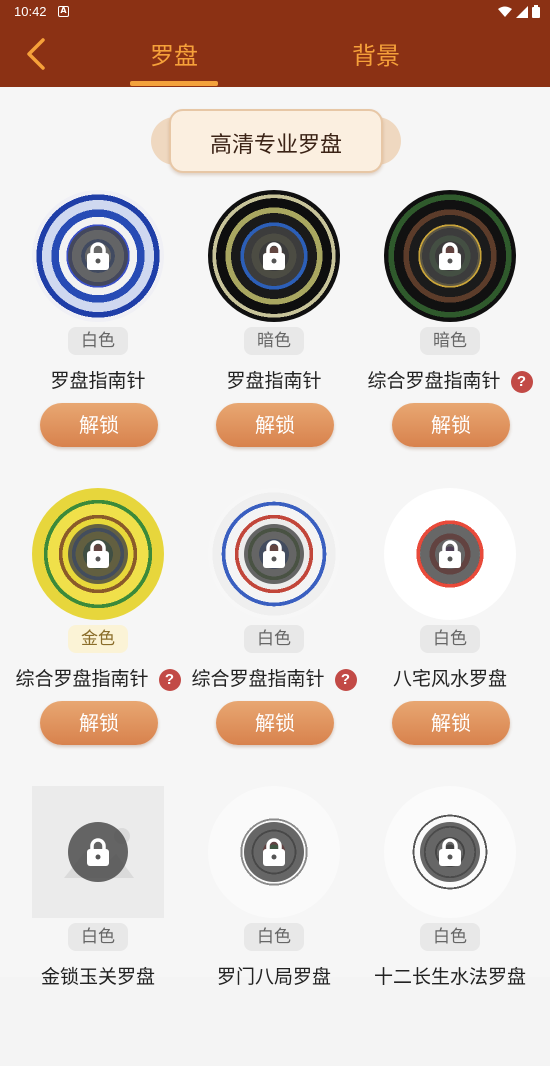 The height and width of the screenshot is (1066, 550). What do you see at coordinates (275, 145) in the screenshot?
I see `section-title: 高清专业罗盘` at bounding box center [275, 145].